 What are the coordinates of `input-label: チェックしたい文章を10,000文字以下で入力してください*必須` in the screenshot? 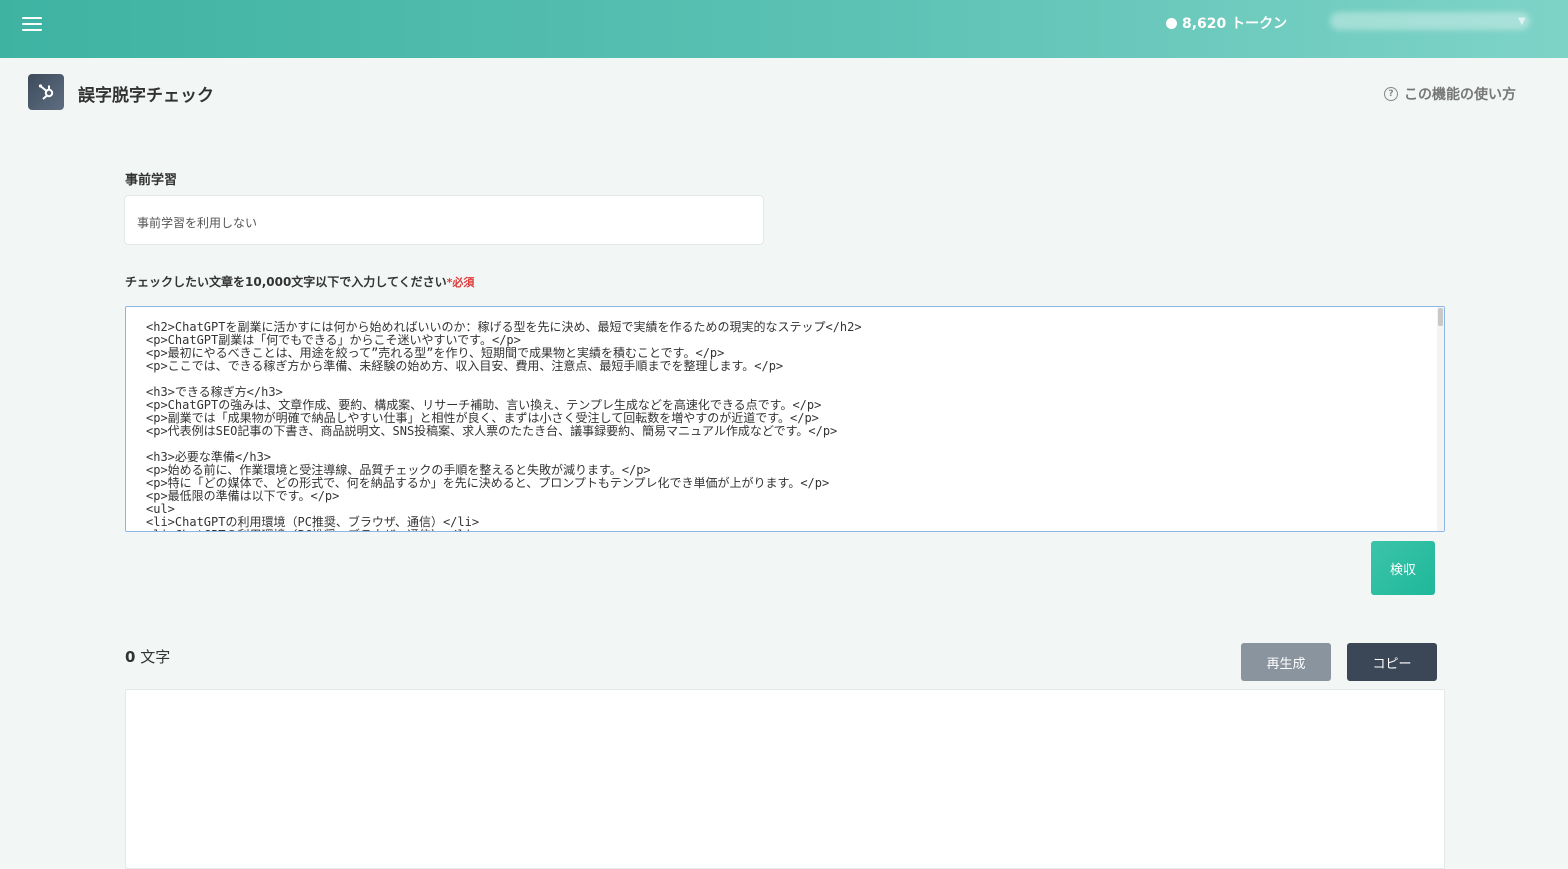 It's located at (299, 281).